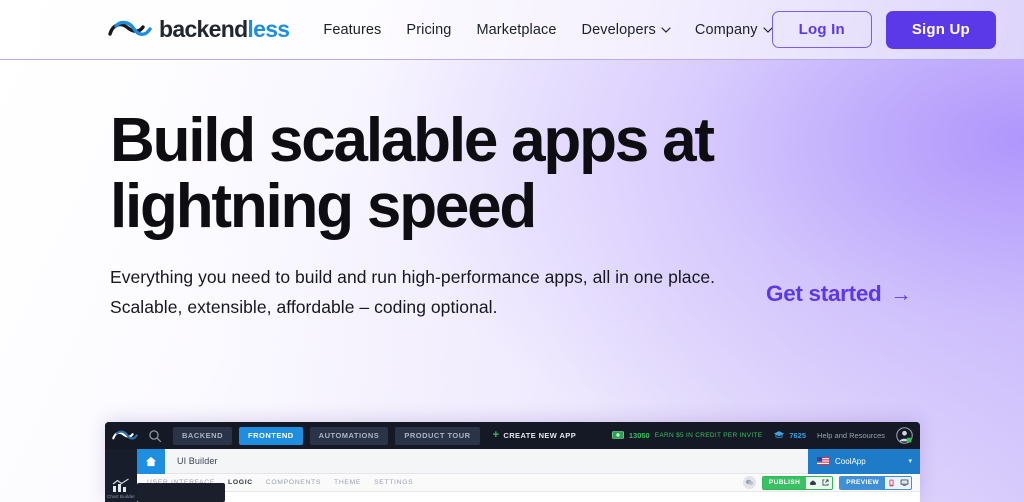 This screenshot has height=502, width=1024. I want to click on mobile-icon, so click(891, 482).